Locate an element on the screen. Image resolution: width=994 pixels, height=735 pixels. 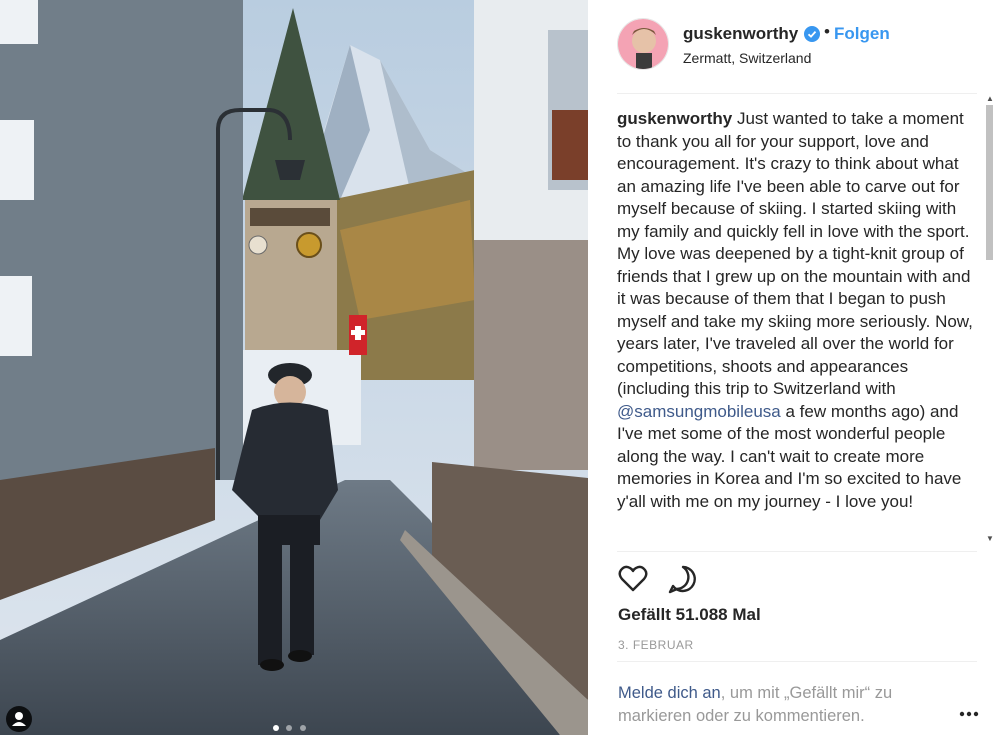
avatar-image is located at coordinates (643, 44).